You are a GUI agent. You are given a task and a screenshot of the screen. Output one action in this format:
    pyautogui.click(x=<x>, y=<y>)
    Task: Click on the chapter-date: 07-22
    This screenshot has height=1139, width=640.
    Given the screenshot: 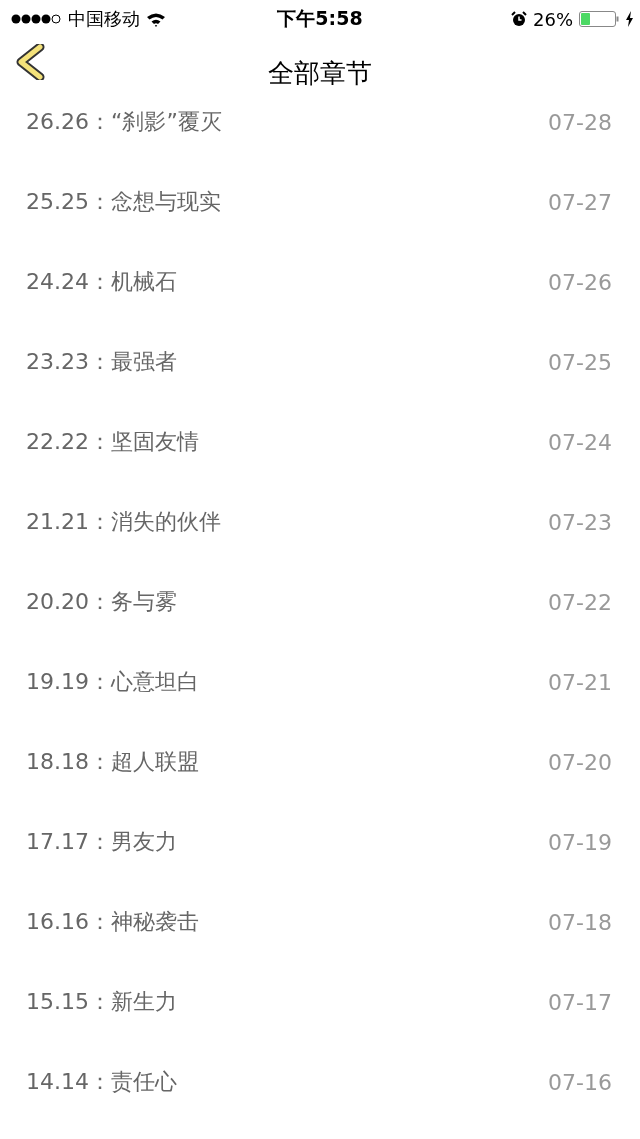 What is the action you would take?
    pyautogui.click(x=580, y=602)
    